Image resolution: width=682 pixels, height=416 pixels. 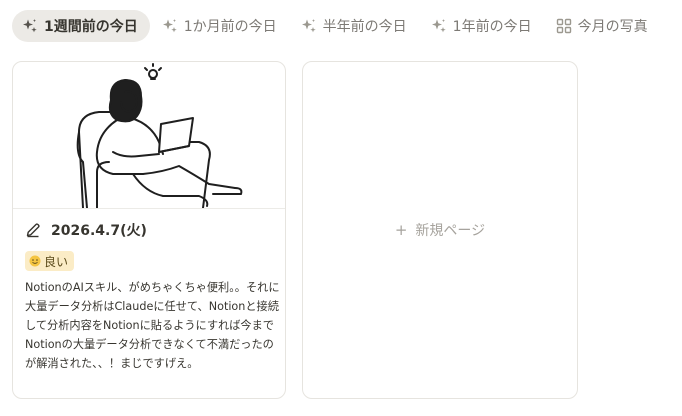 I want to click on tab-label: 1か月前の今日, so click(x=230, y=27).